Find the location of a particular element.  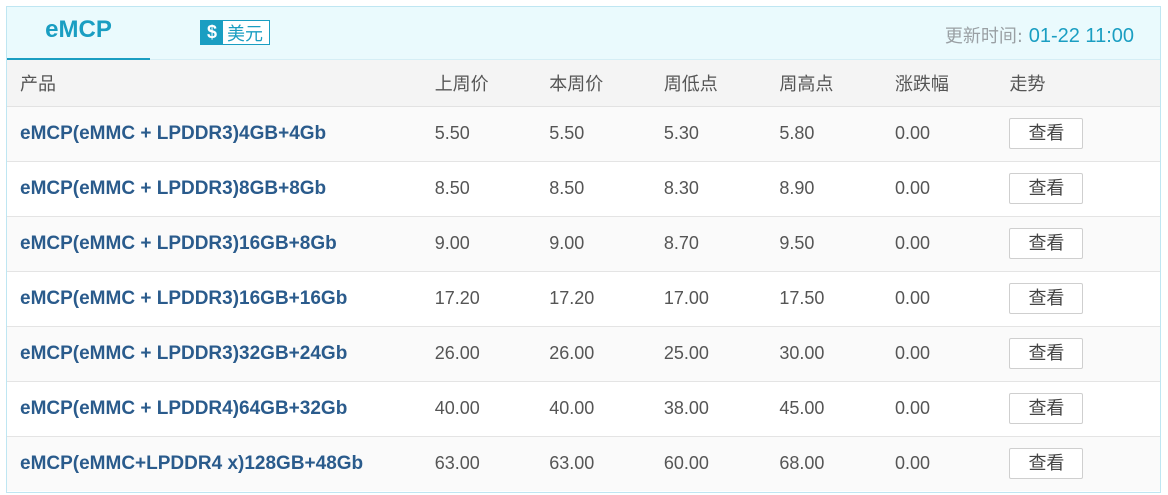

this-week-price: 63.00 is located at coordinates (572, 463).